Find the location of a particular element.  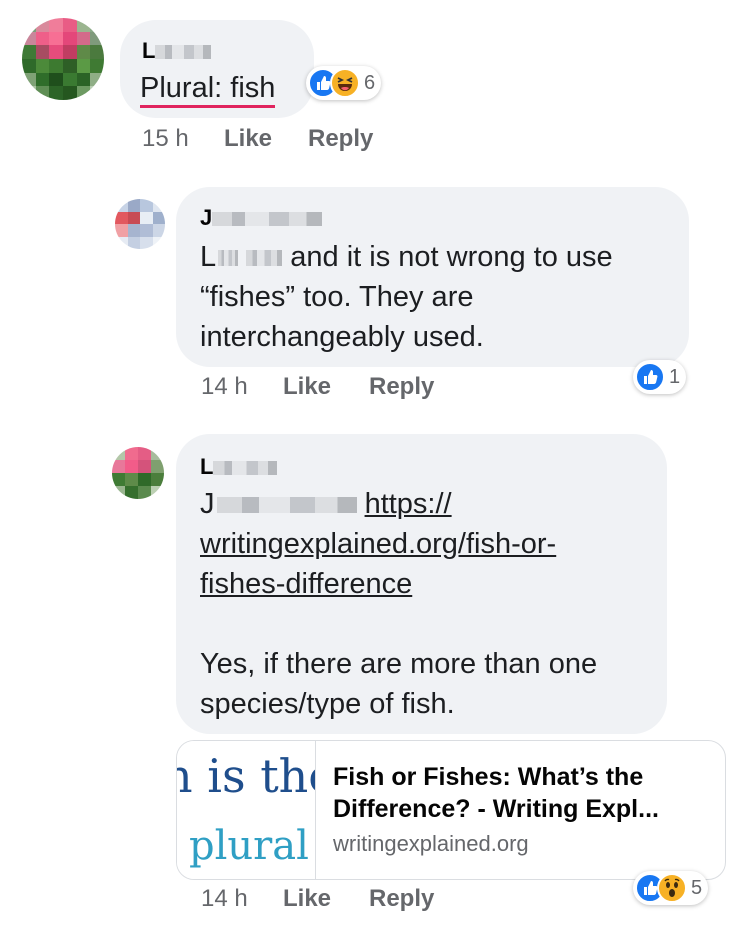

like-reaction-icon is located at coordinates (650, 377).